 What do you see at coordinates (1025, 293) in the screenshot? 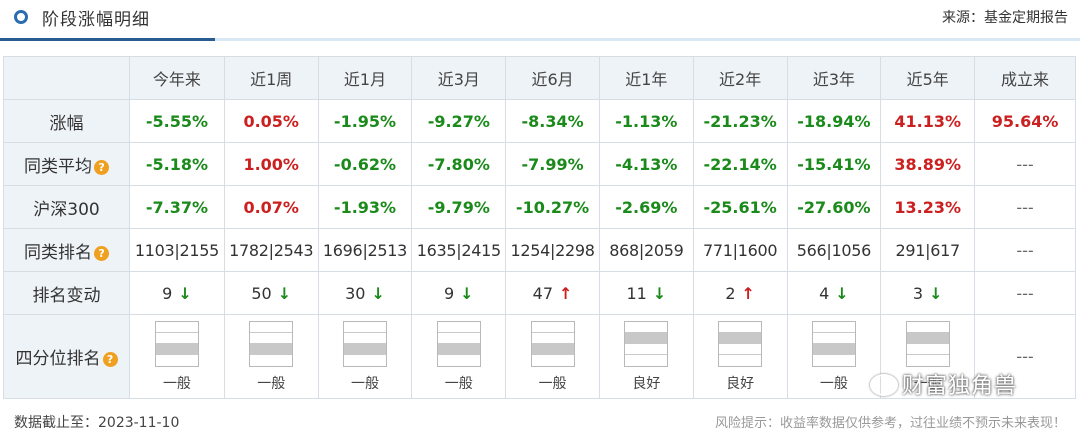
I see `rank-change-cell: ---` at bounding box center [1025, 293].